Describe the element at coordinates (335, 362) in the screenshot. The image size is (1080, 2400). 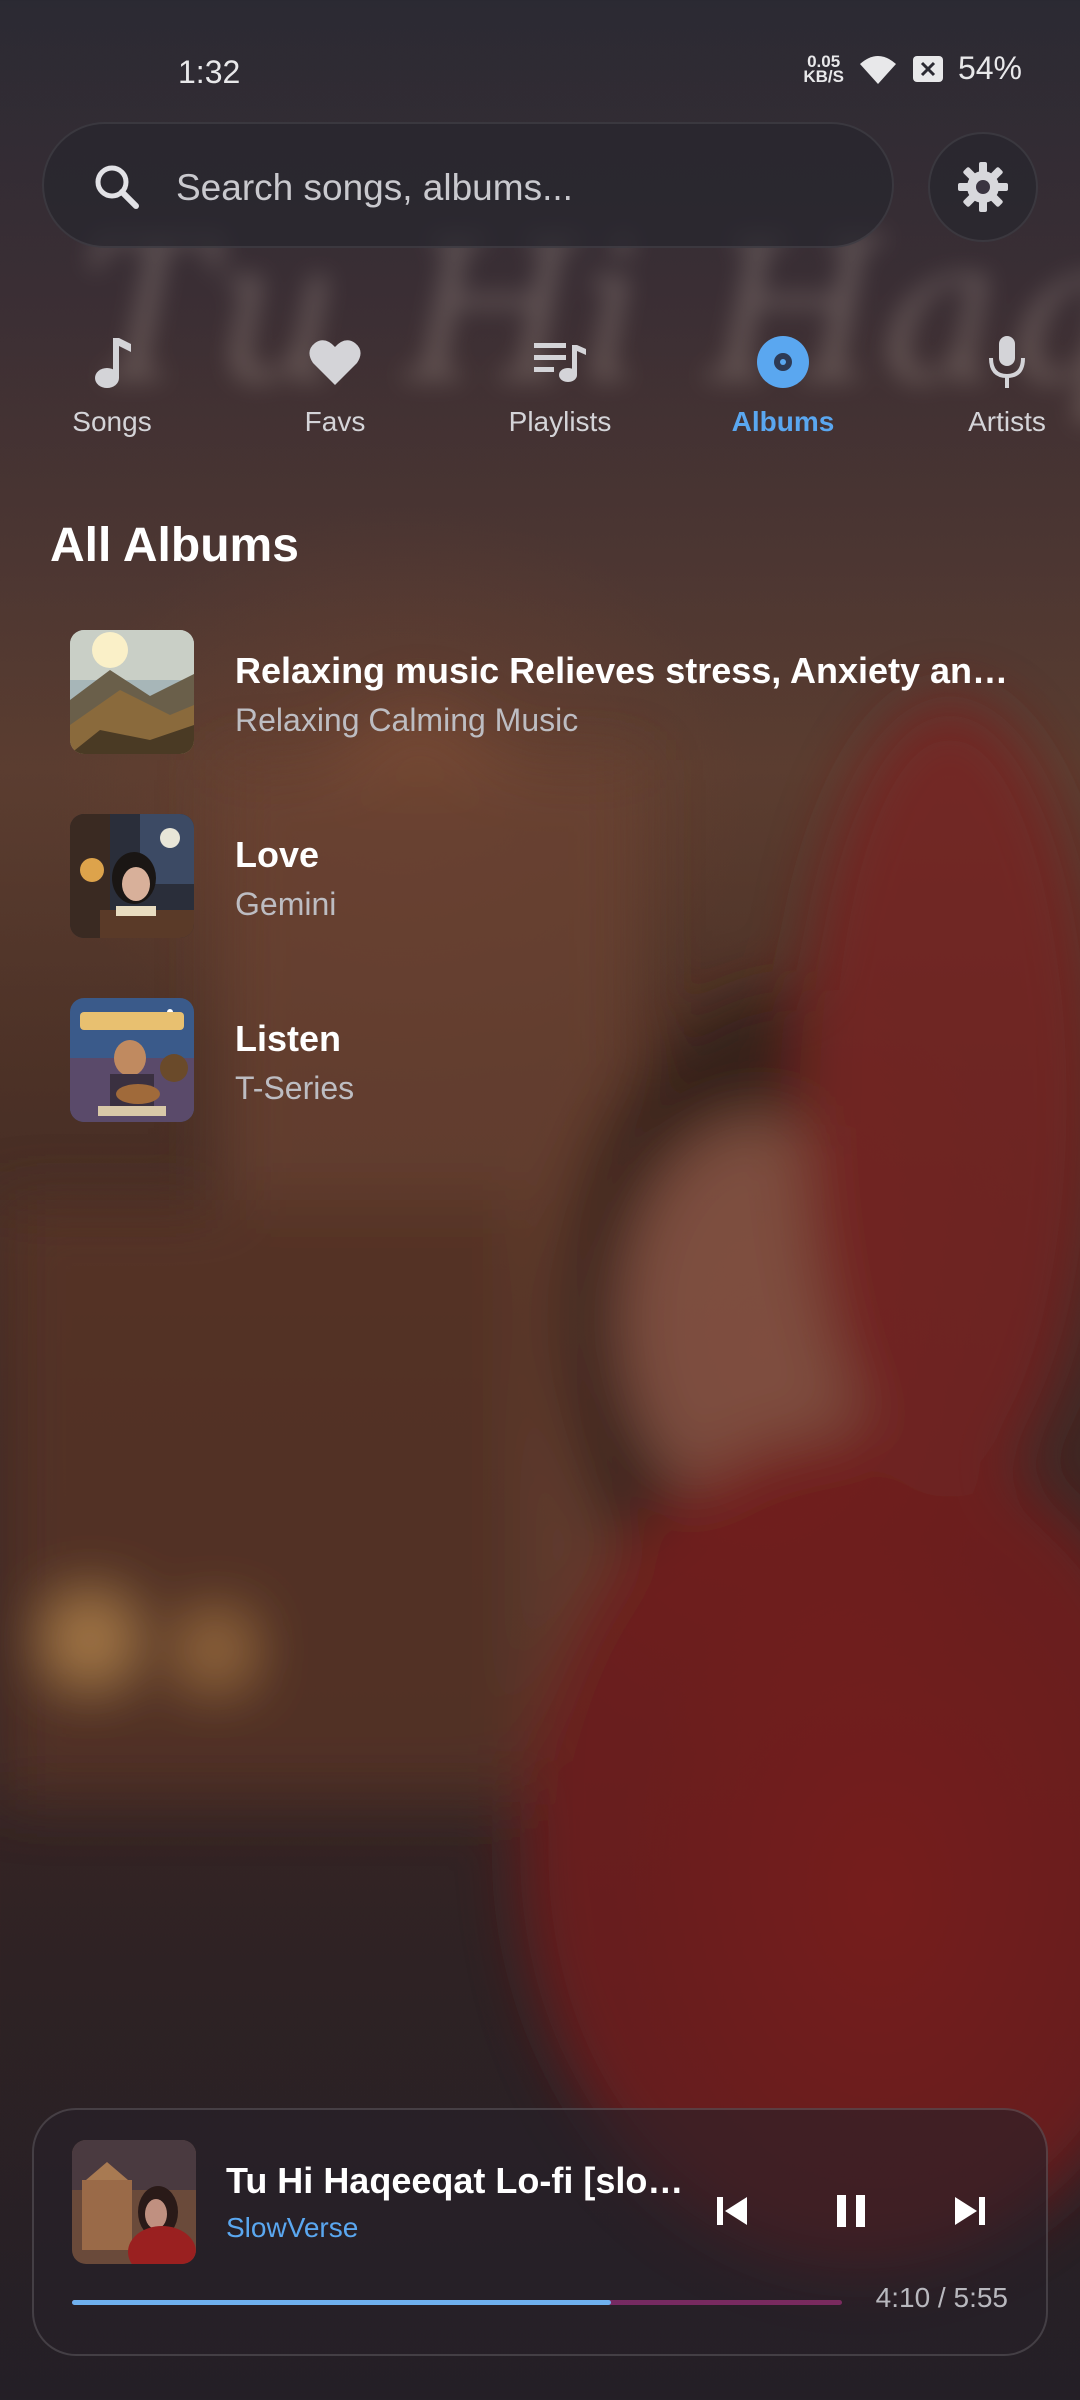
I see `heart-icon` at that location.